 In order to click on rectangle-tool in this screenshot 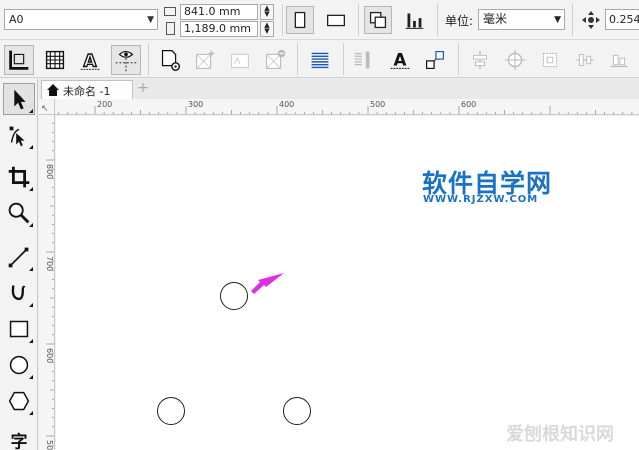, I will do `click(19, 329)`.